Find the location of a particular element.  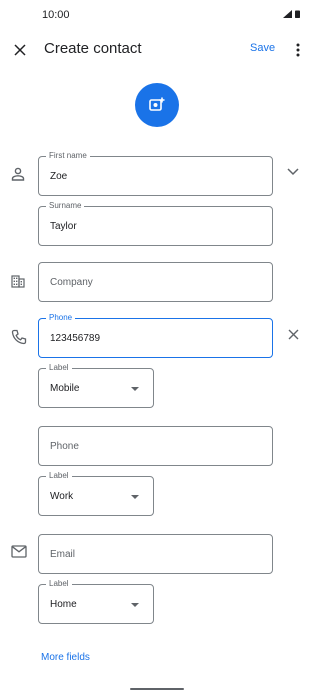

app-bar: Create contact Save is located at coordinates (157, 50).